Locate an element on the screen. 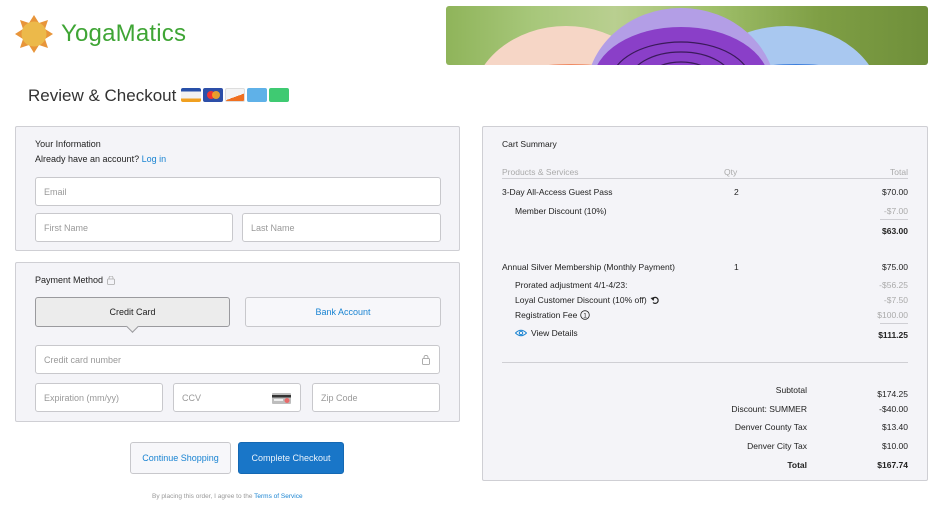  adjustment-row: Loyal Customer Discount (10% off) is located at coordinates (587, 300).